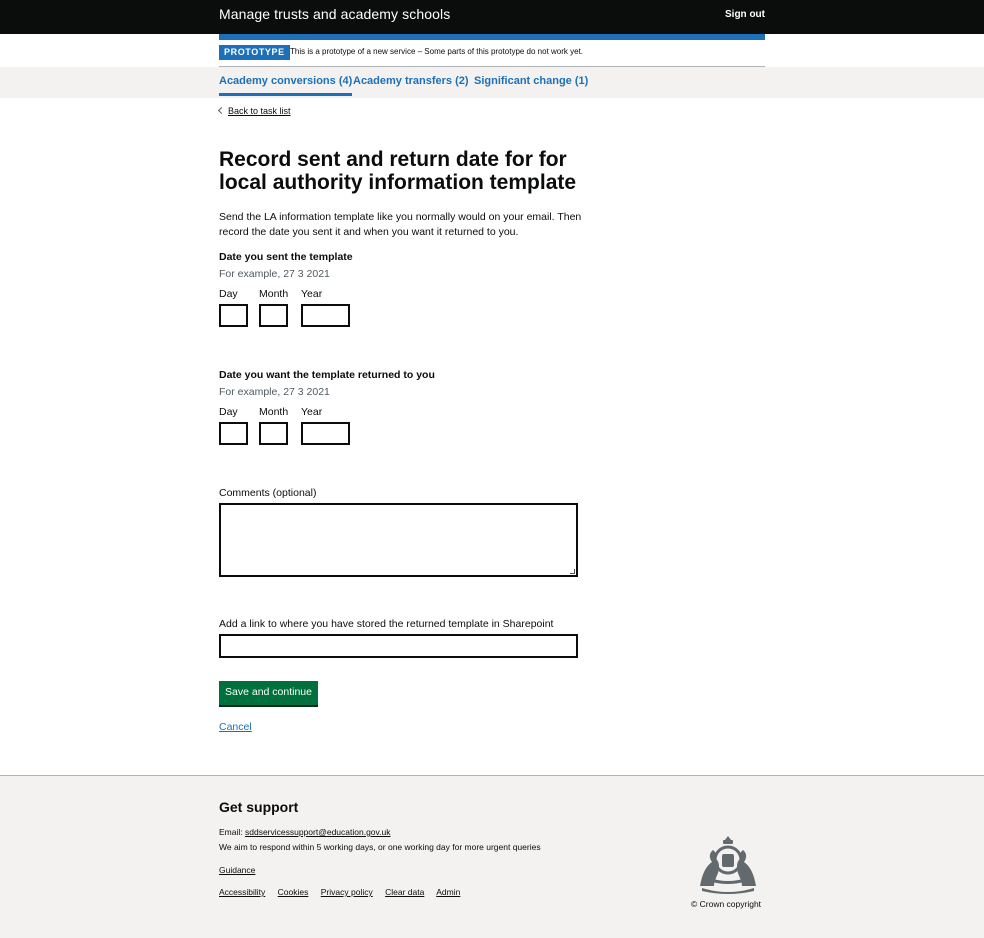 The image size is (984, 938). I want to click on comments-label: Comments (optional), so click(268, 493).